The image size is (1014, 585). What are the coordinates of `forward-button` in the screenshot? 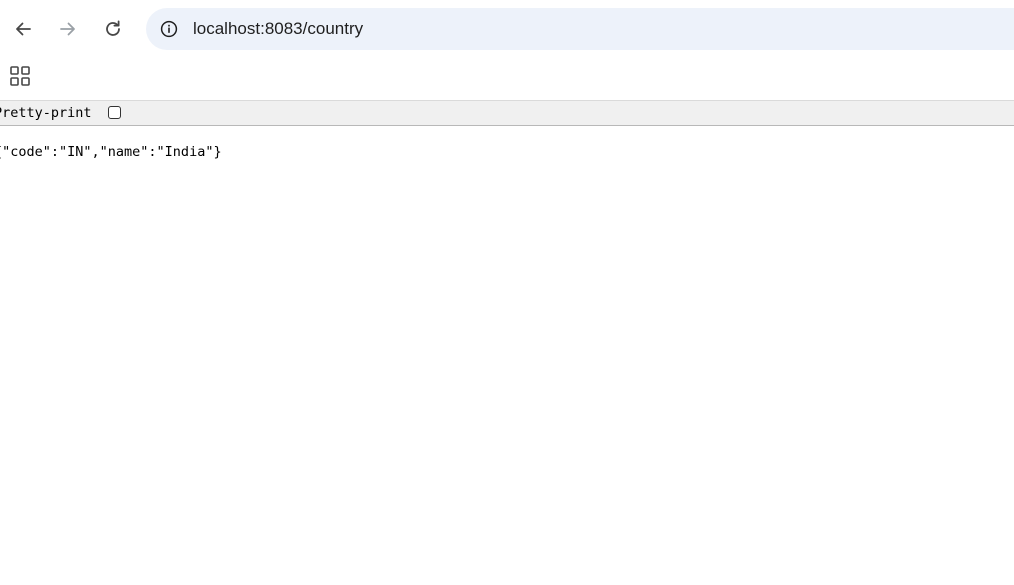 It's located at (68, 29).